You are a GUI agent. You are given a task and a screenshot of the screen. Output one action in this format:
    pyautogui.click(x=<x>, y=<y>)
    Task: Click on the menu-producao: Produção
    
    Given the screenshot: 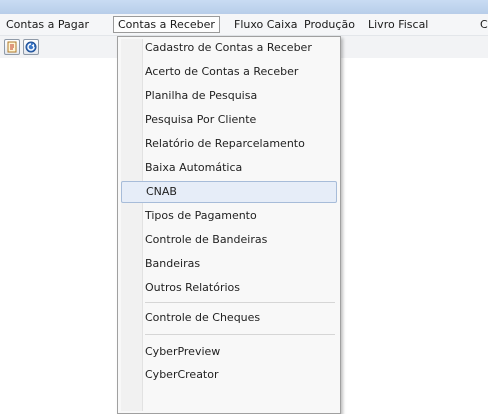 What is the action you would take?
    pyautogui.click(x=329, y=24)
    